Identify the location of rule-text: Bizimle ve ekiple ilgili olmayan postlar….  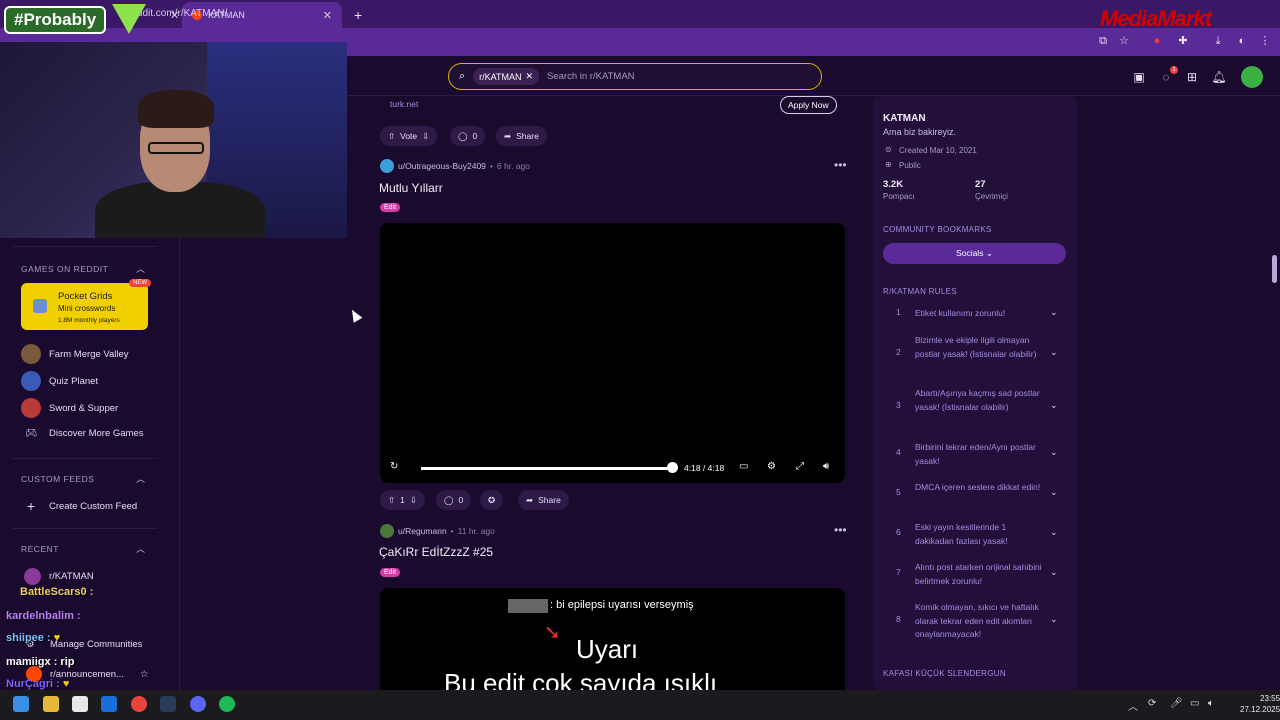
(976, 347).